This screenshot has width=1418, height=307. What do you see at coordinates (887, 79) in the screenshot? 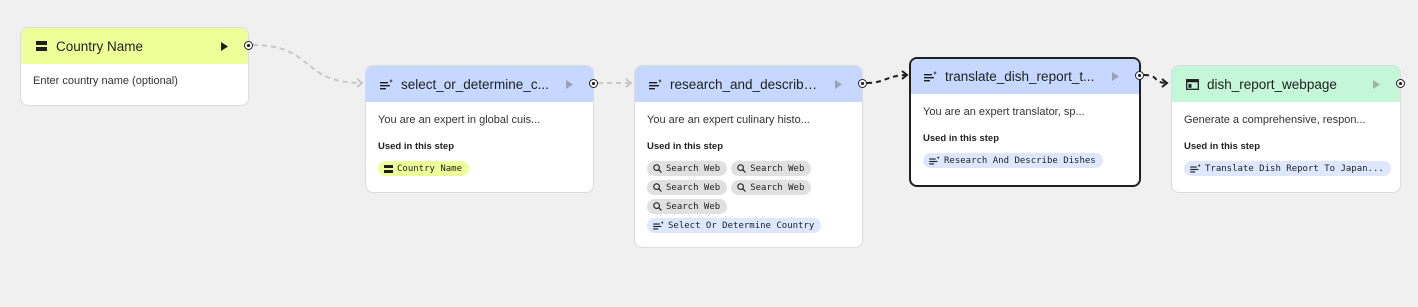
I see `connection-research-to-translate` at bounding box center [887, 79].